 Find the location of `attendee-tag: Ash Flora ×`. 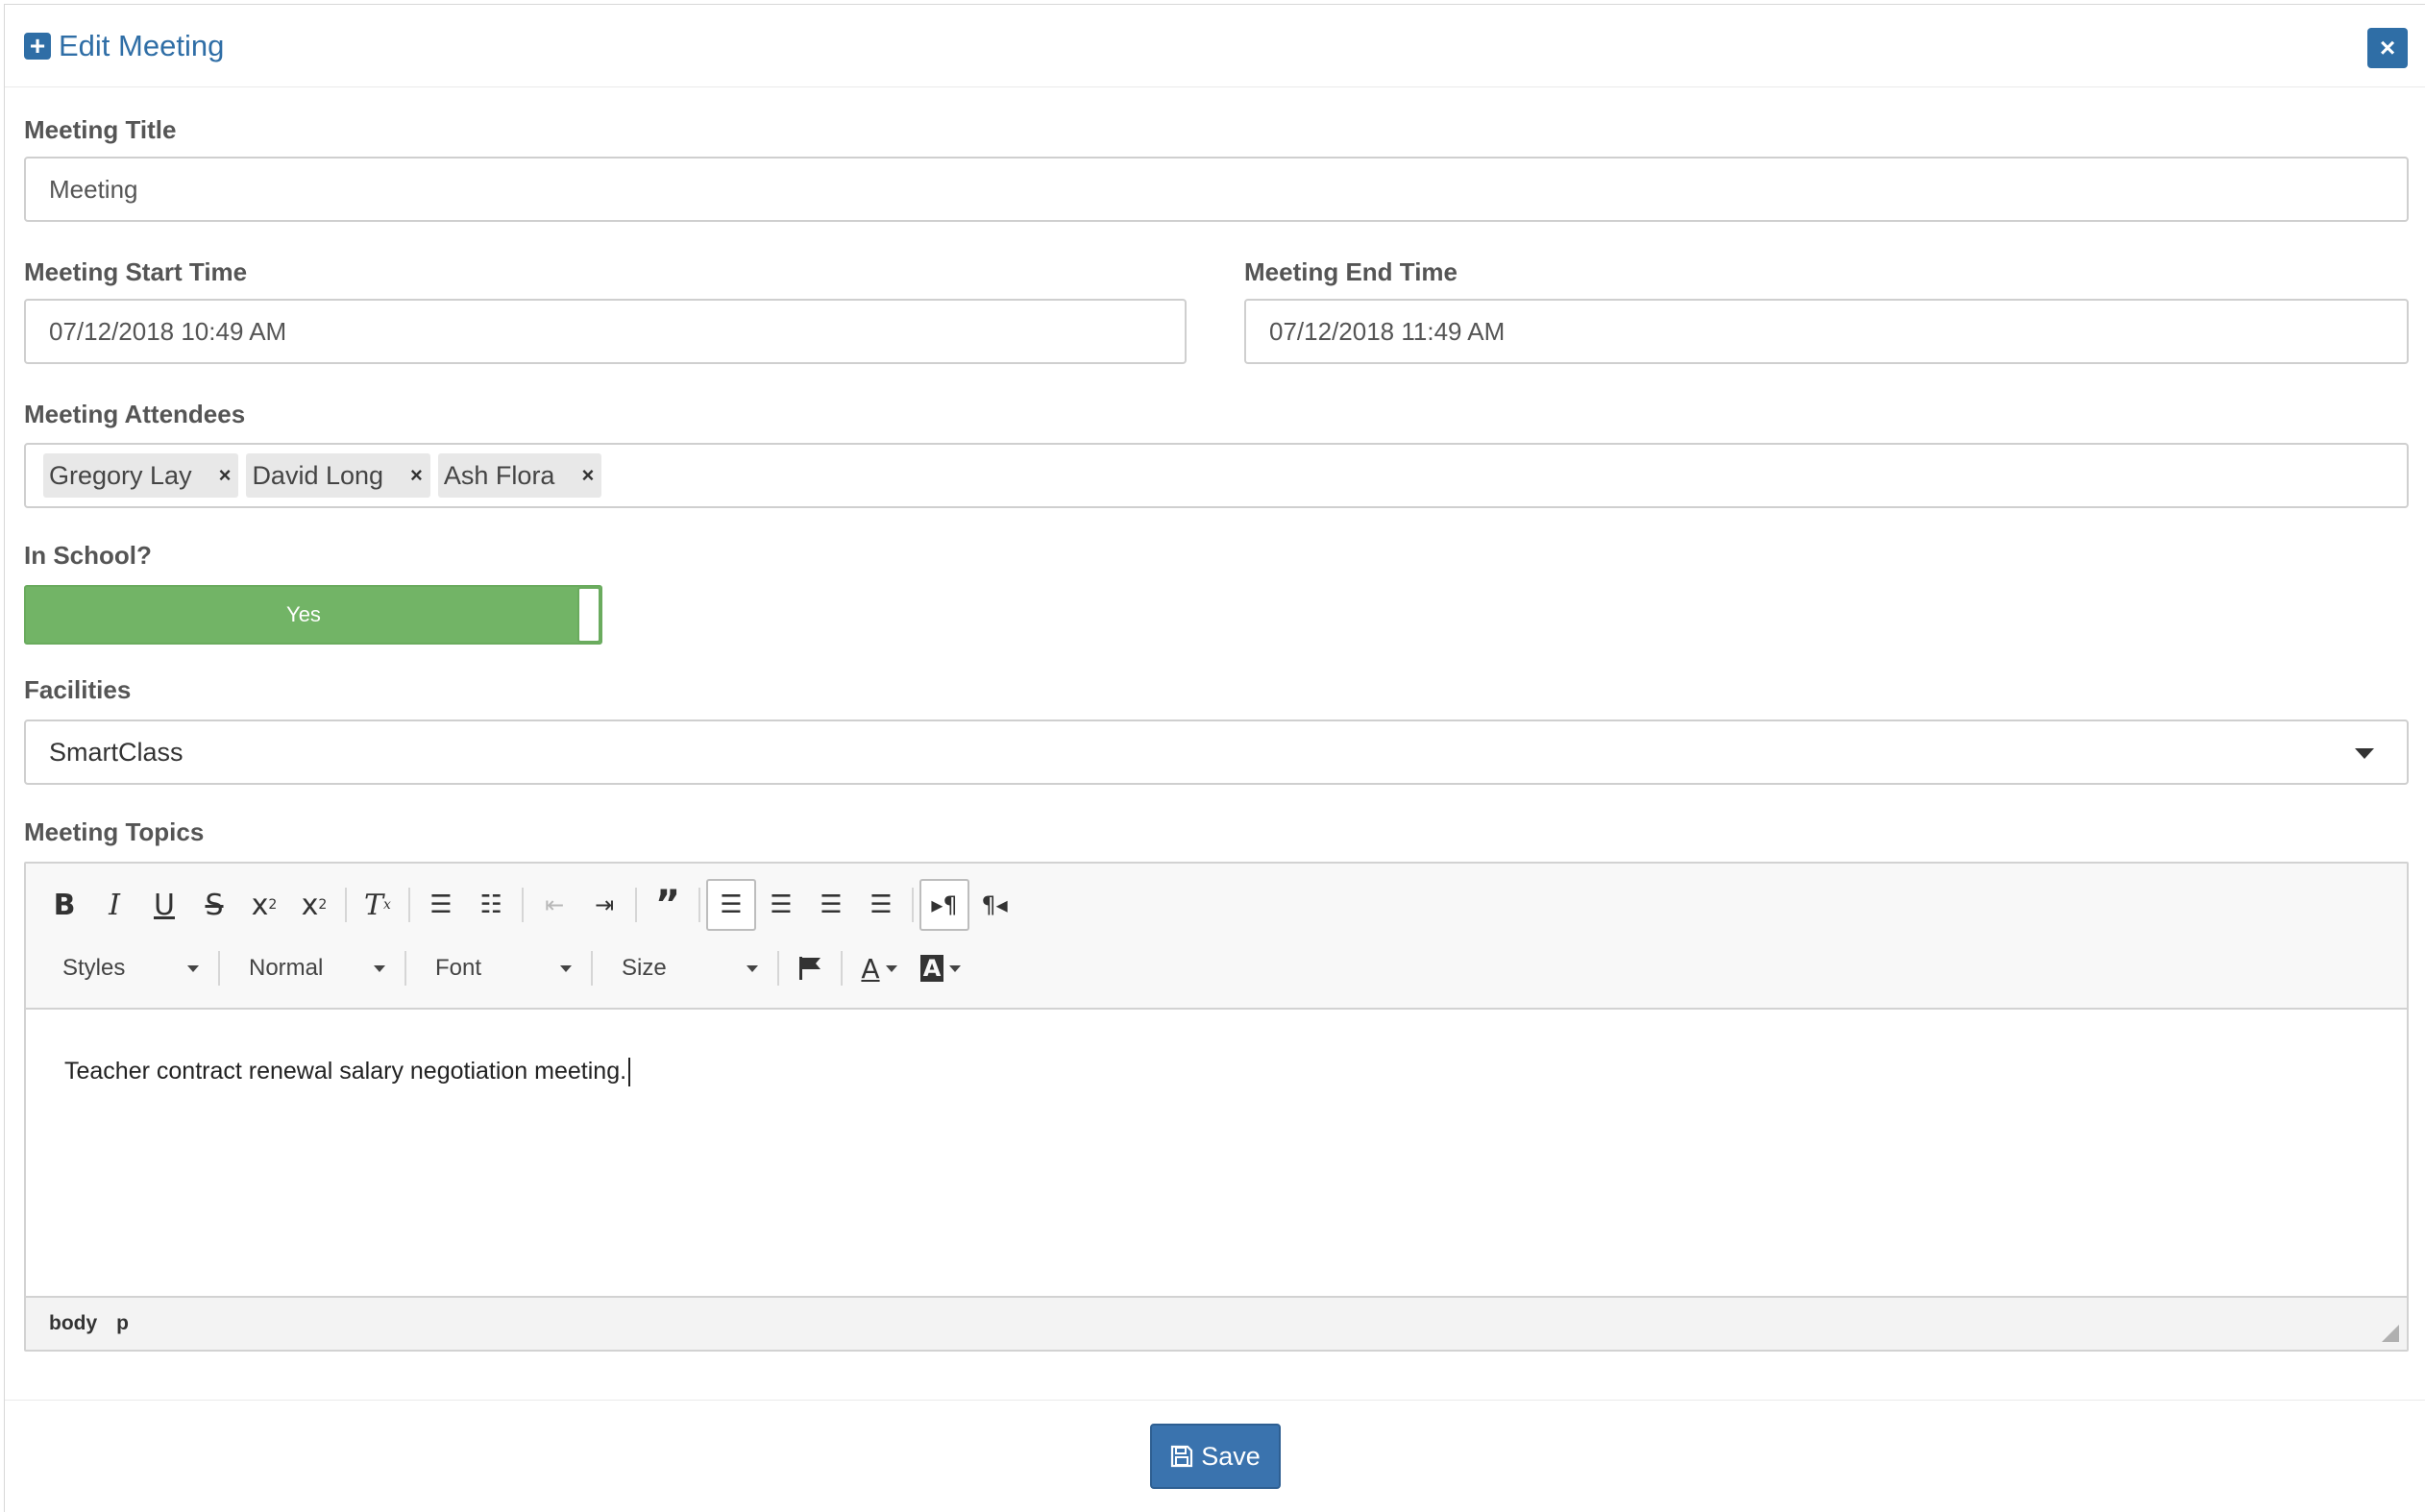

attendee-tag: Ash Flora × is located at coordinates (519, 475).